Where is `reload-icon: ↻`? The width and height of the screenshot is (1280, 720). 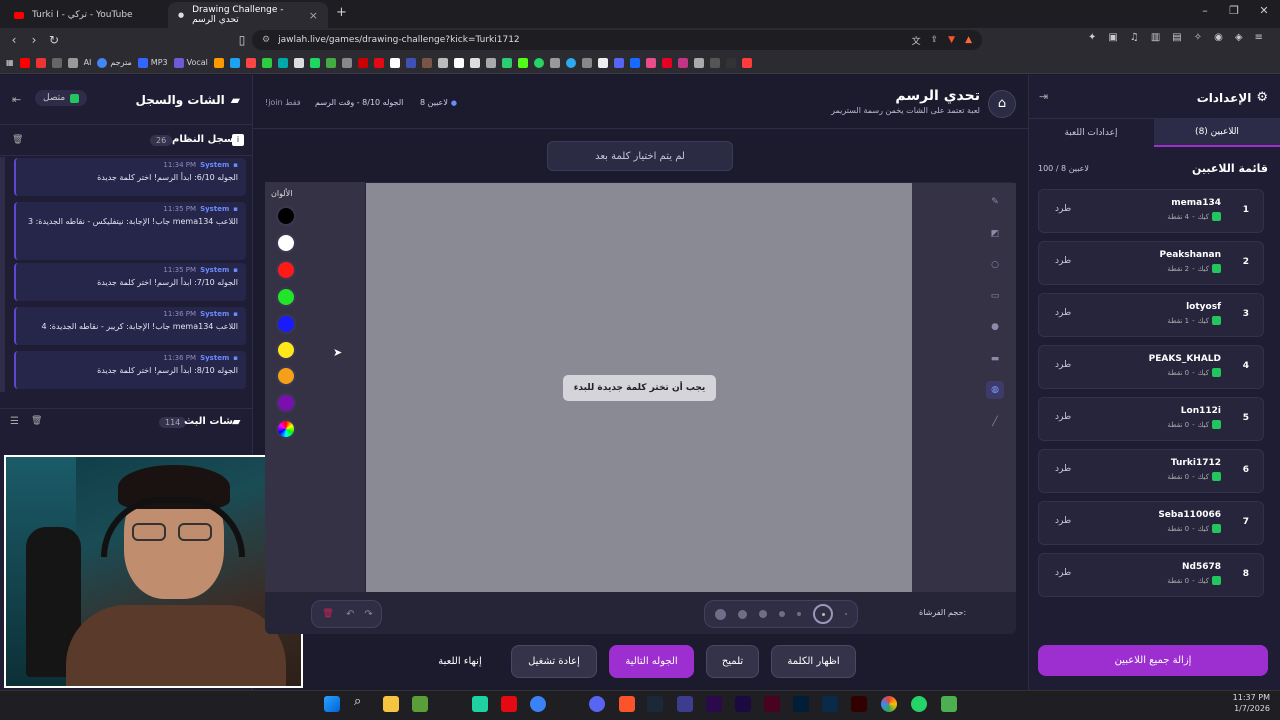 reload-icon: ↻ is located at coordinates (54, 40).